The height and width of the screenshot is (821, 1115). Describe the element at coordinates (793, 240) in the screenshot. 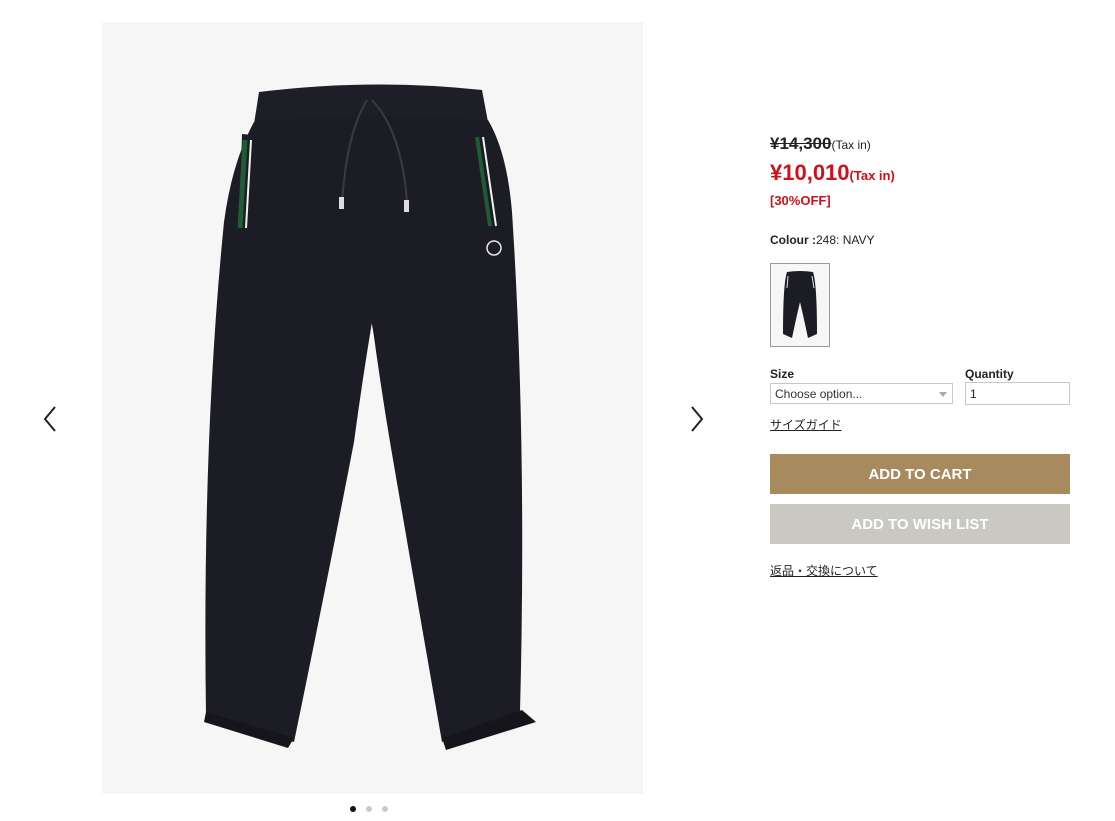

I see `colour-label: Colour :` at that location.